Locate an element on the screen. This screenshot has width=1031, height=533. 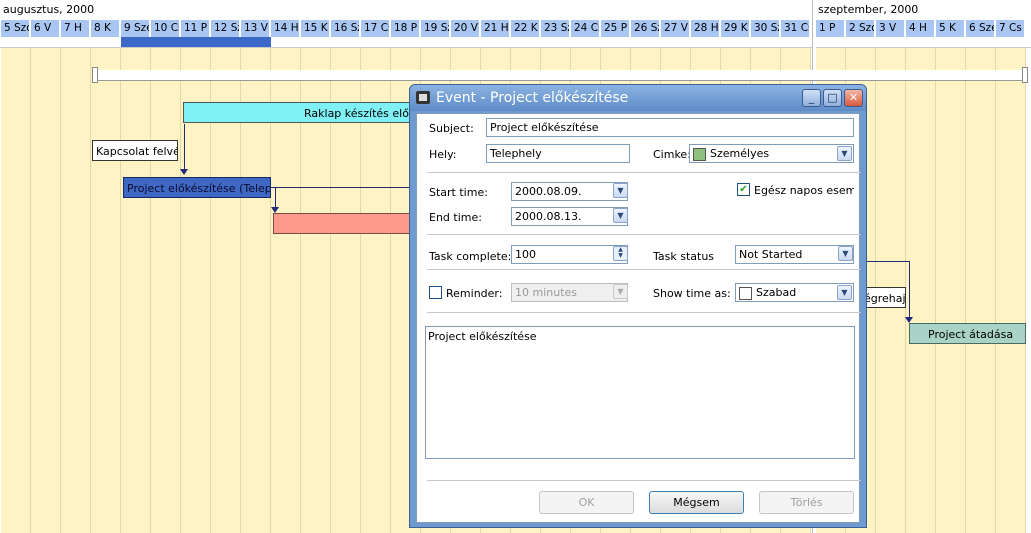
dialog-title: Event - Project előkészítése is located at coordinates (532, 98).